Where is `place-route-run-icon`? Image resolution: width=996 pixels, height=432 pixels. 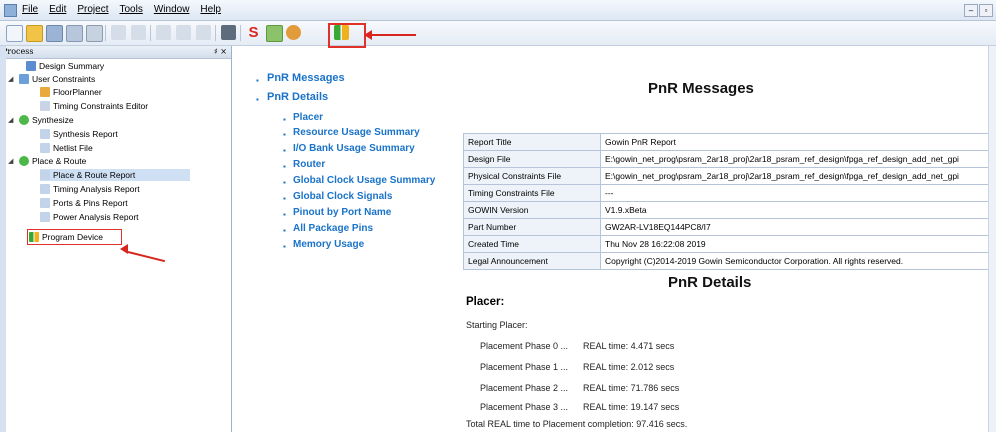 place-route-run-icon is located at coordinates (274, 33).